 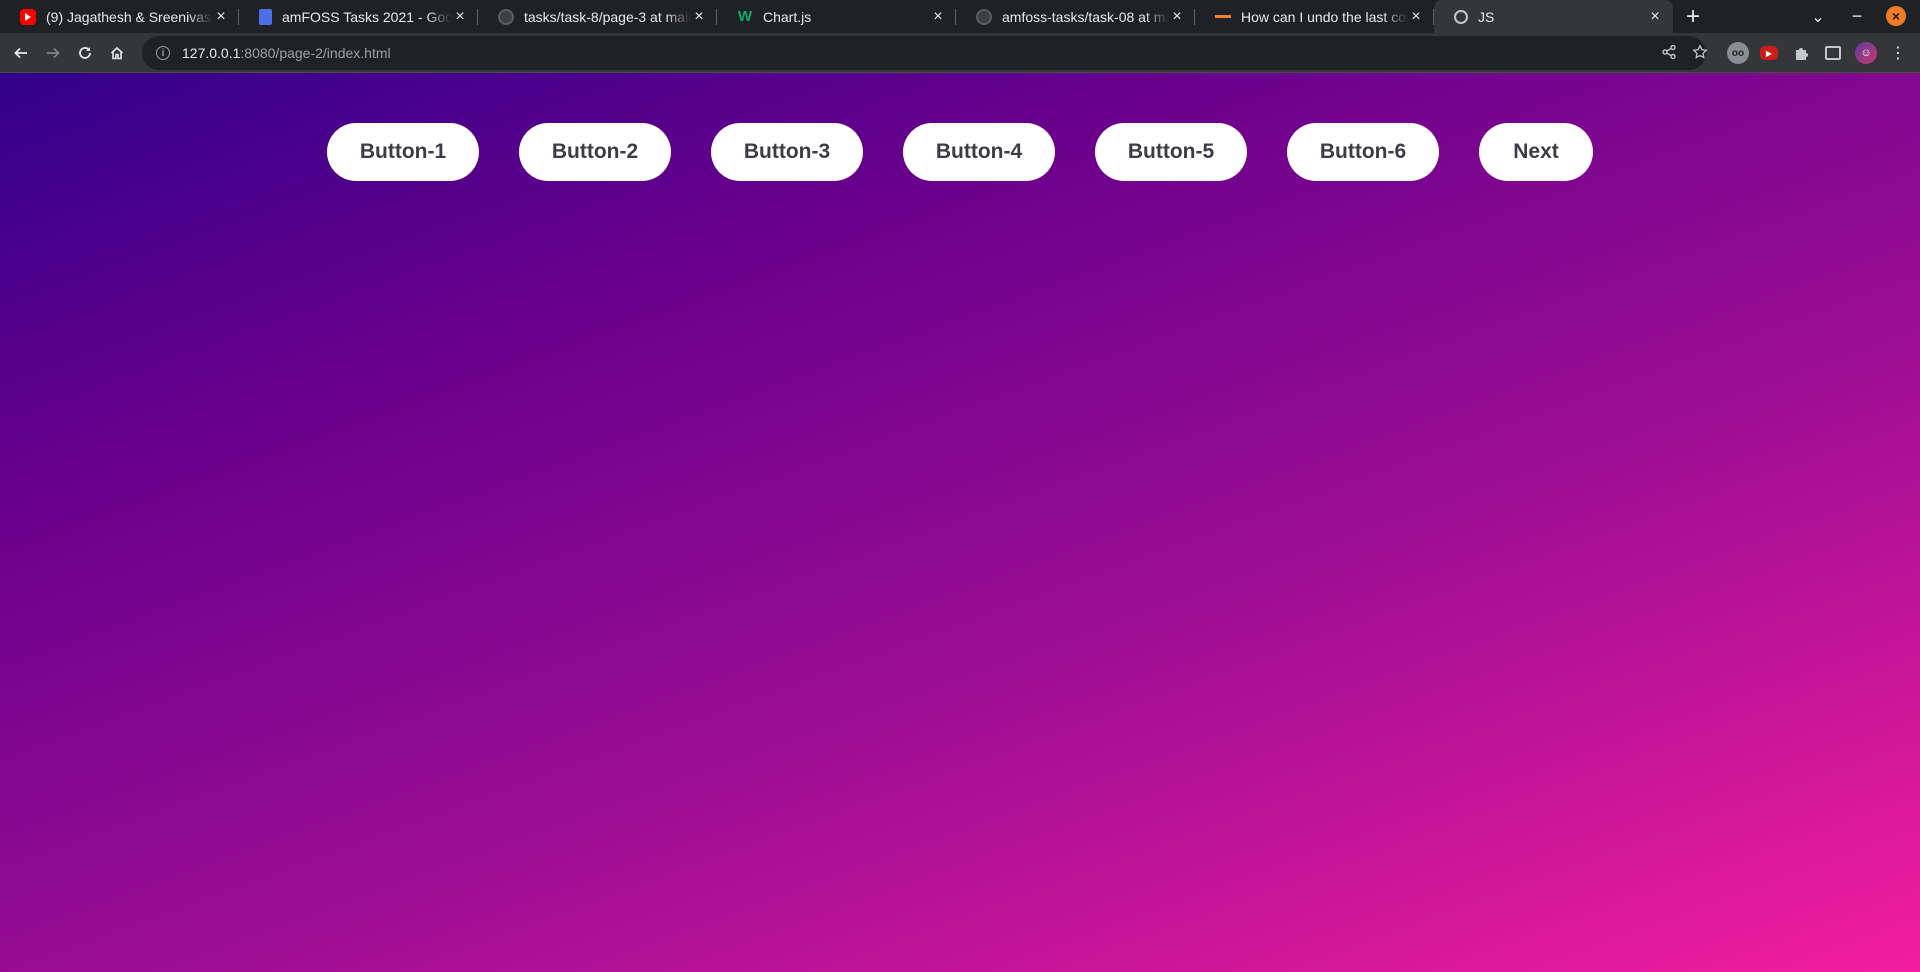 What do you see at coordinates (1171, 152) in the screenshot?
I see `button-5: Button-5` at bounding box center [1171, 152].